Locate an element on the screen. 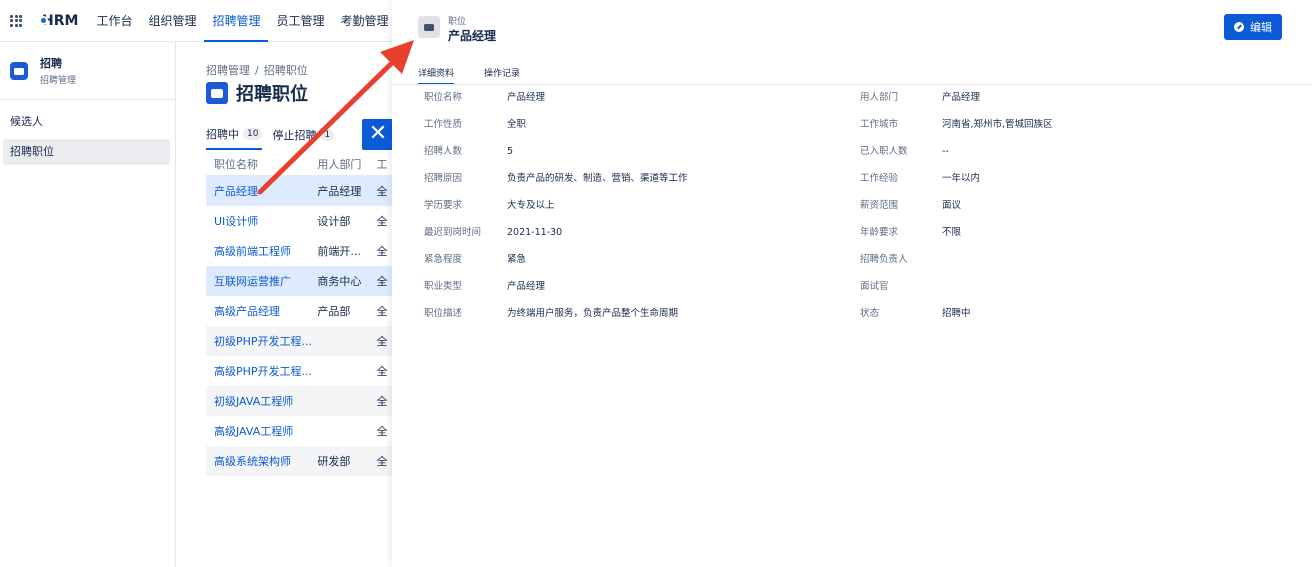 The height and width of the screenshot is (567, 1312). table-row: 高级PHP开发工程... 全 is located at coordinates (299, 371).